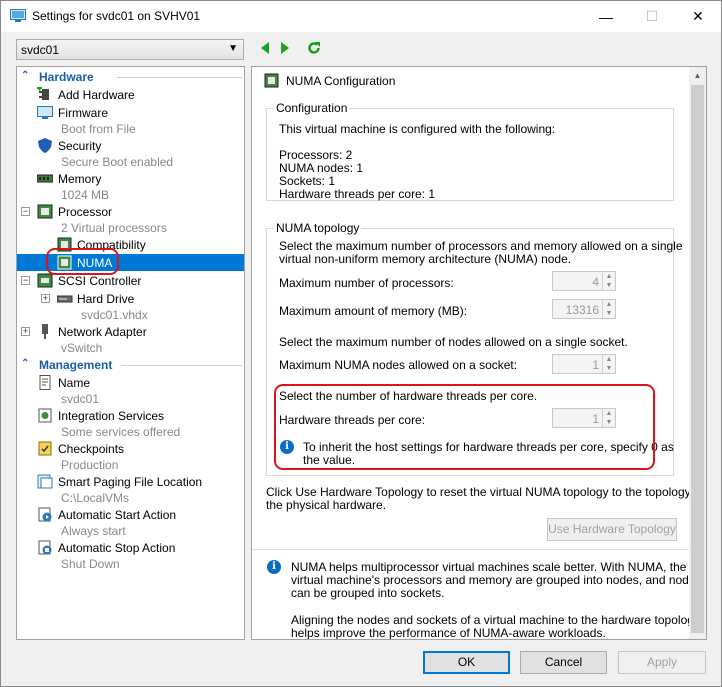 Image resolution: width=722 pixels, height=687 pixels. Describe the element at coordinates (130, 514) in the screenshot. I see `tree-item-automatic-start-action: Automatic Start Action` at that location.